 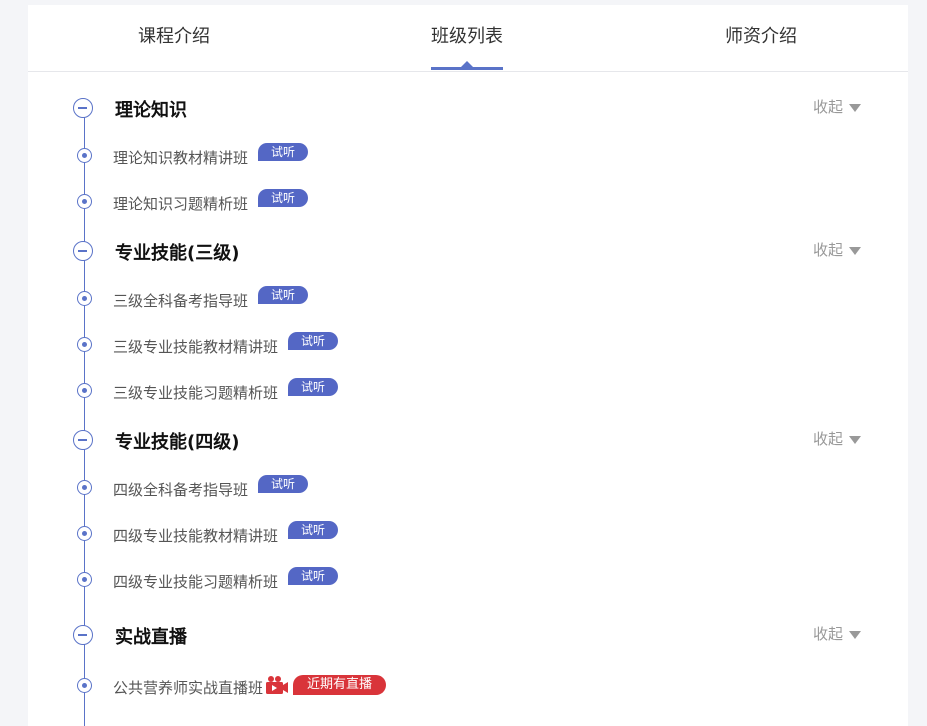 What do you see at coordinates (151, 637) in the screenshot?
I see `section-title: 实战直播` at bounding box center [151, 637].